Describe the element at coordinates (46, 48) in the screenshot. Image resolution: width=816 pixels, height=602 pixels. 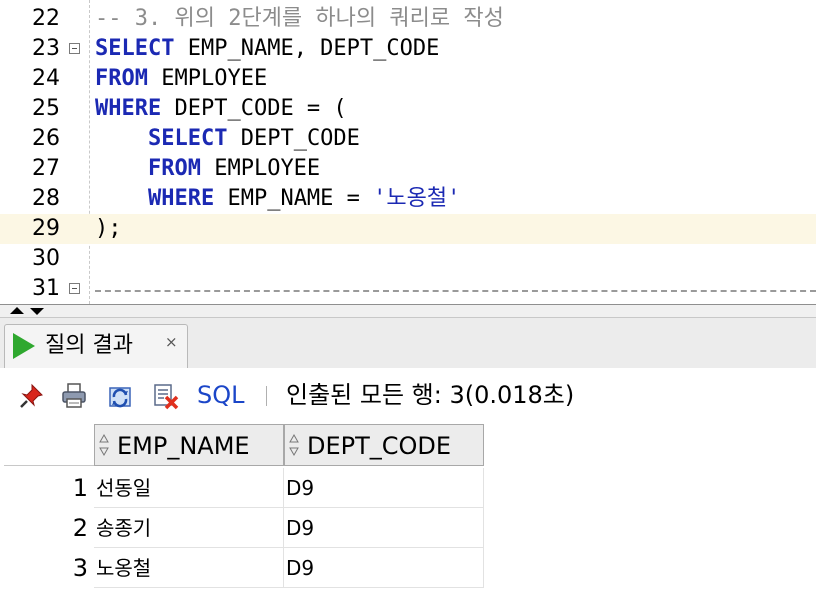
I see `line-number: 23` at that location.